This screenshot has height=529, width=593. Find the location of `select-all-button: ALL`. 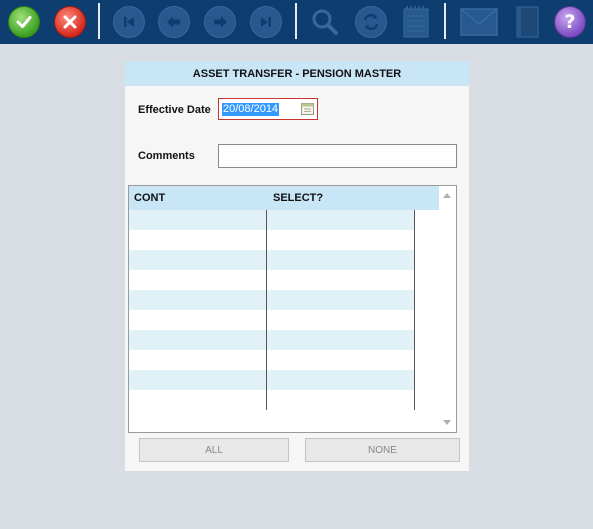

select-all-button: ALL is located at coordinates (214, 450).